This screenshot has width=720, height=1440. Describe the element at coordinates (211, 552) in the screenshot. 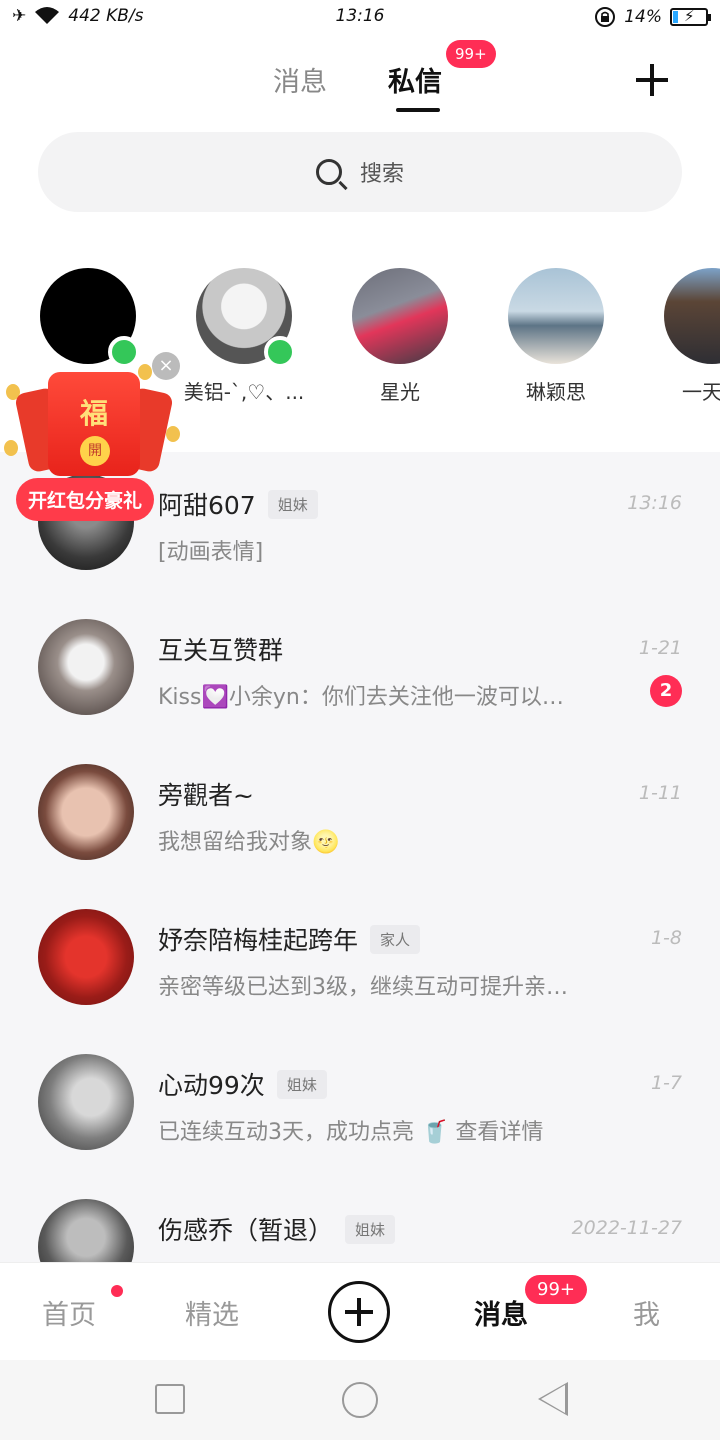

I see `conversation-preview: [动画表情]` at that location.